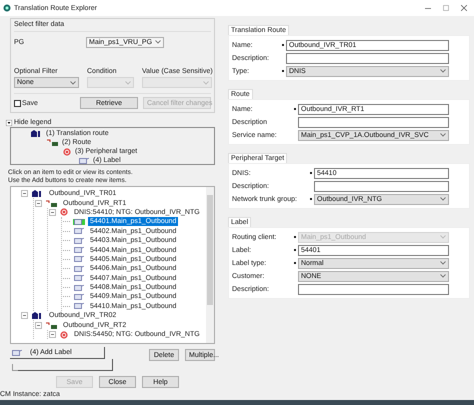  What do you see at coordinates (210, 265) in the screenshot?
I see `scrollbar` at bounding box center [210, 265].